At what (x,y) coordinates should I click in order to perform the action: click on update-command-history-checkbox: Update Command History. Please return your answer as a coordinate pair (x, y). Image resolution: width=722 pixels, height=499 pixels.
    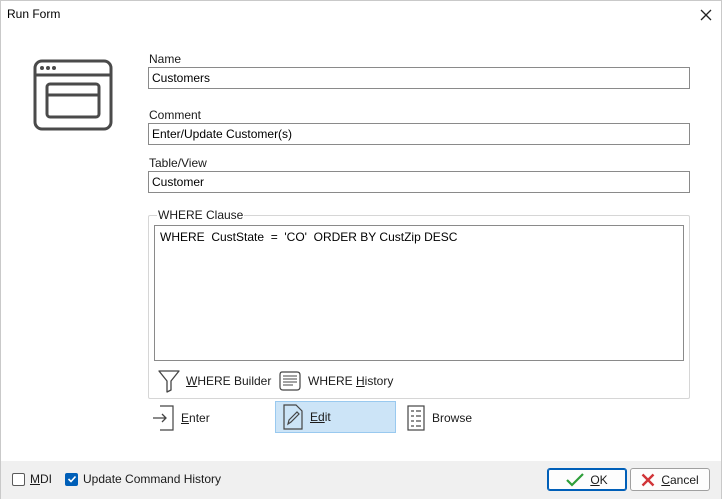
    Looking at the image, I should click on (143, 479).